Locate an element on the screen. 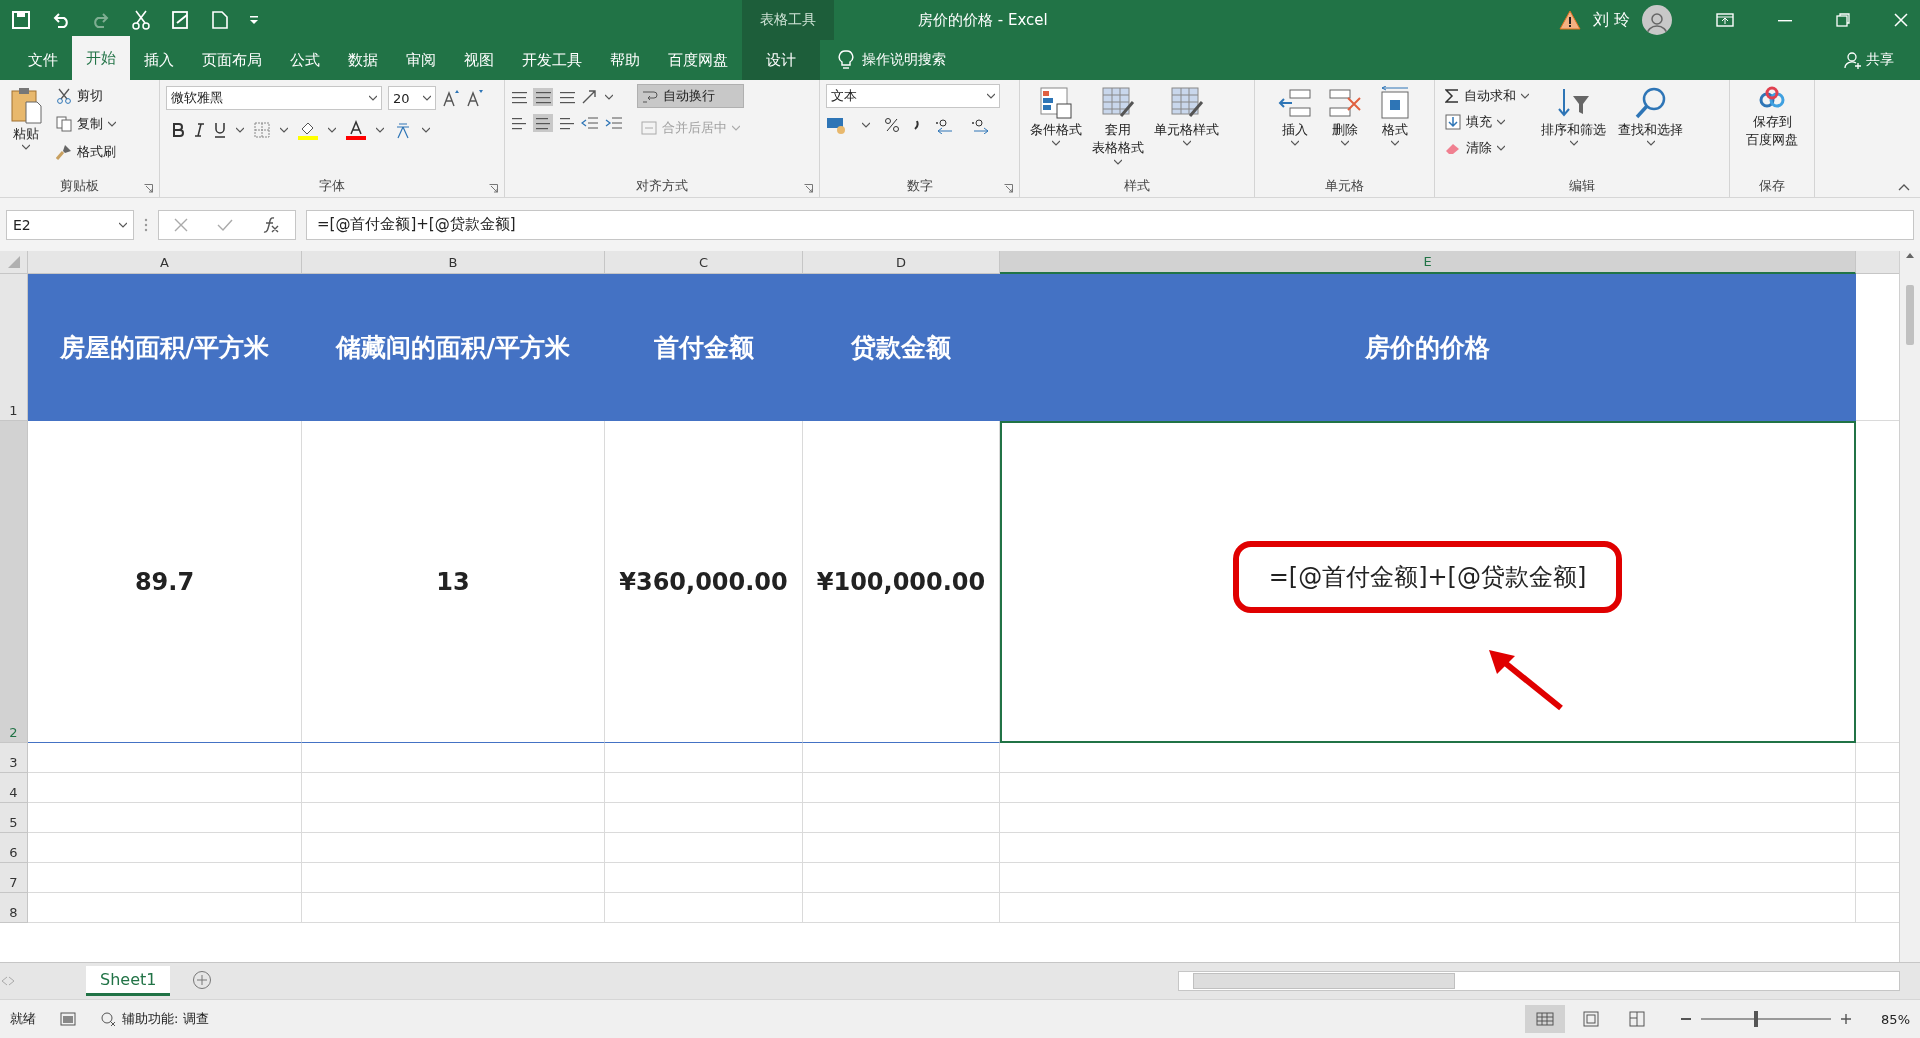  copy-button: 复制 is located at coordinates (86, 124).